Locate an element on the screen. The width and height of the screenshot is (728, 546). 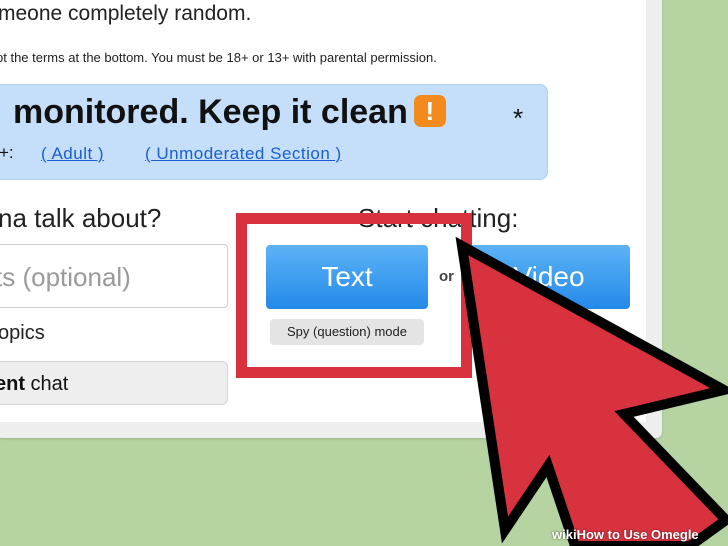
exclamation-icon: ! is located at coordinates (429, 111).